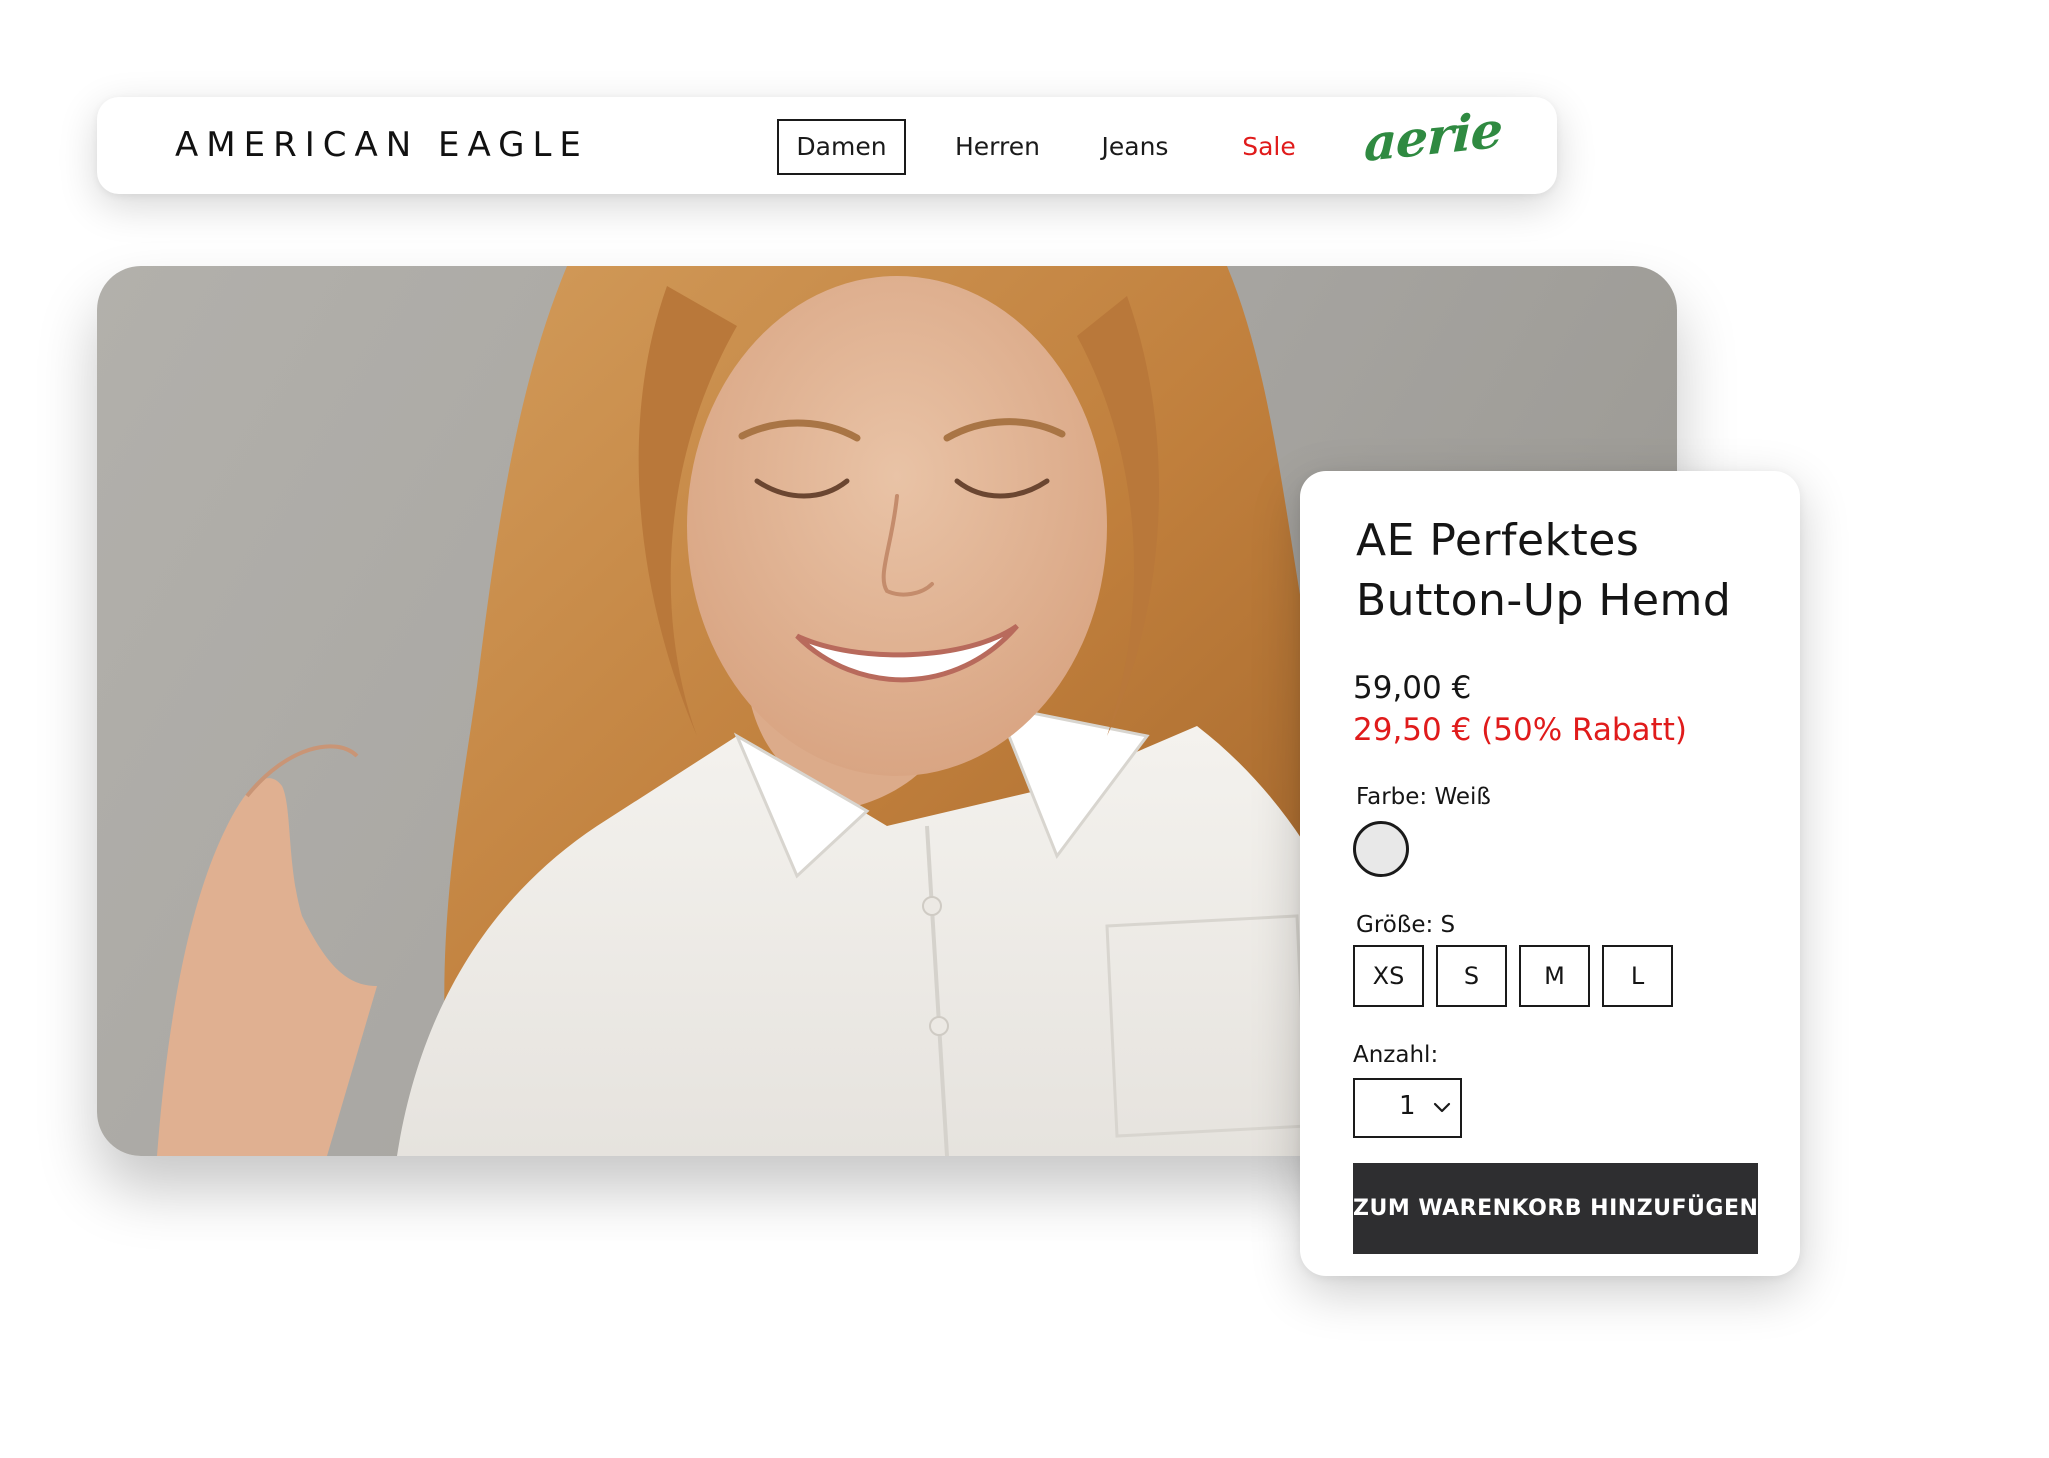 The height and width of the screenshot is (1458, 2049). I want to click on size-option-m: M, so click(1554, 976).